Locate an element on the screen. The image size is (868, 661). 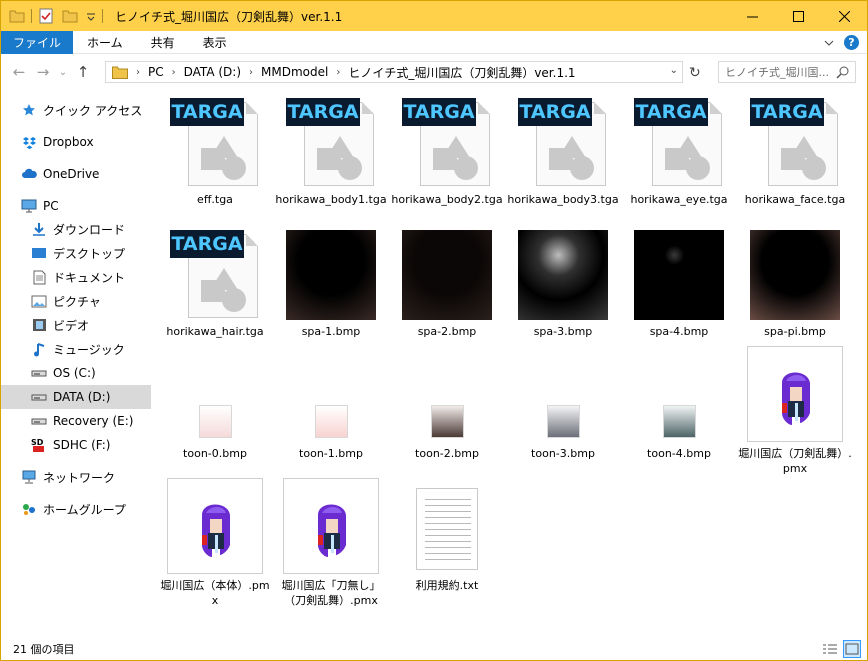
file-name: horikawa_face.tga is located at coordinates (795, 199).